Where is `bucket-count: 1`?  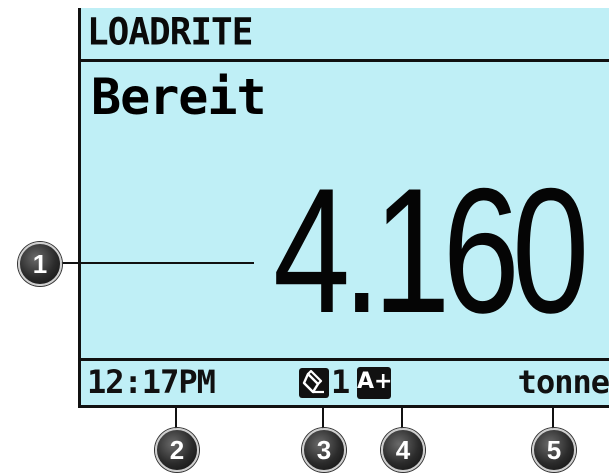 bucket-count: 1 is located at coordinates (341, 382).